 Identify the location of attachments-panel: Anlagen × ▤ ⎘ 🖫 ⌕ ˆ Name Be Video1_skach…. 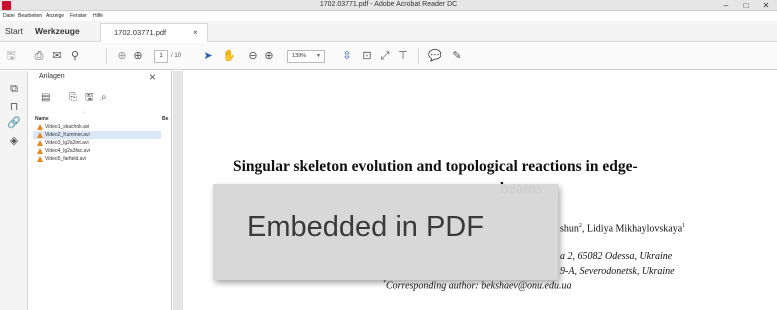
(100, 190).